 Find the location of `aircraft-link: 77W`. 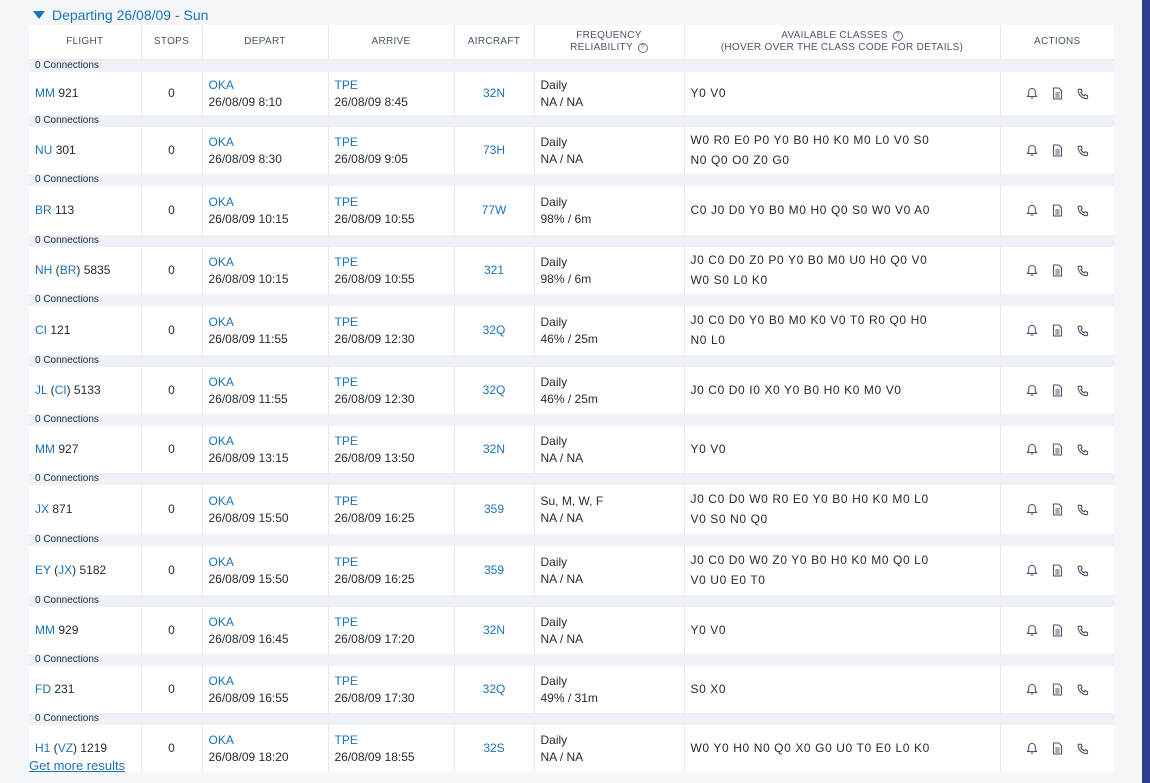

aircraft-link: 77W is located at coordinates (494, 210).